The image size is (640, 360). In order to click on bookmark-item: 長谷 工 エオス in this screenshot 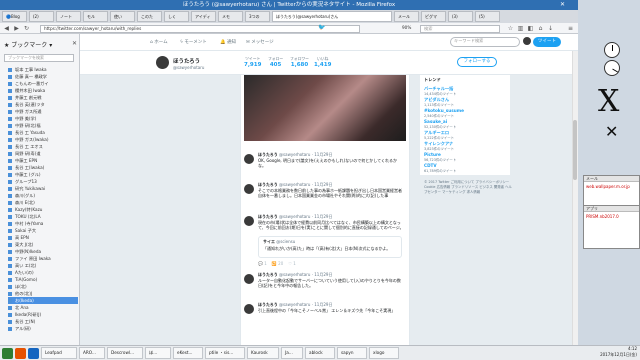, I will do `click(43, 146)`.